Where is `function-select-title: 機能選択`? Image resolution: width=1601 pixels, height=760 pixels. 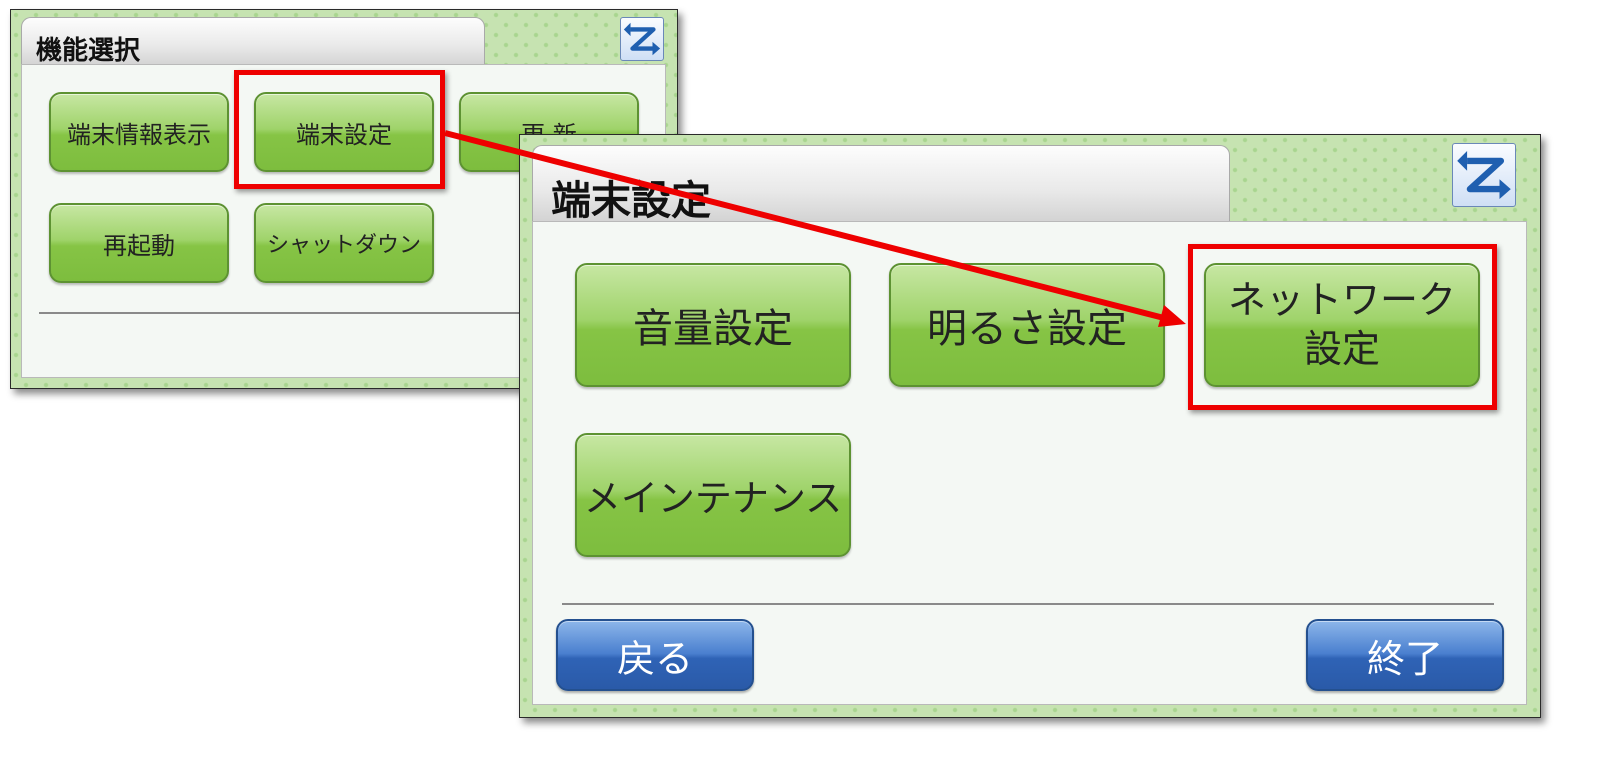 function-select-title: 機能選択 is located at coordinates (253, 43).